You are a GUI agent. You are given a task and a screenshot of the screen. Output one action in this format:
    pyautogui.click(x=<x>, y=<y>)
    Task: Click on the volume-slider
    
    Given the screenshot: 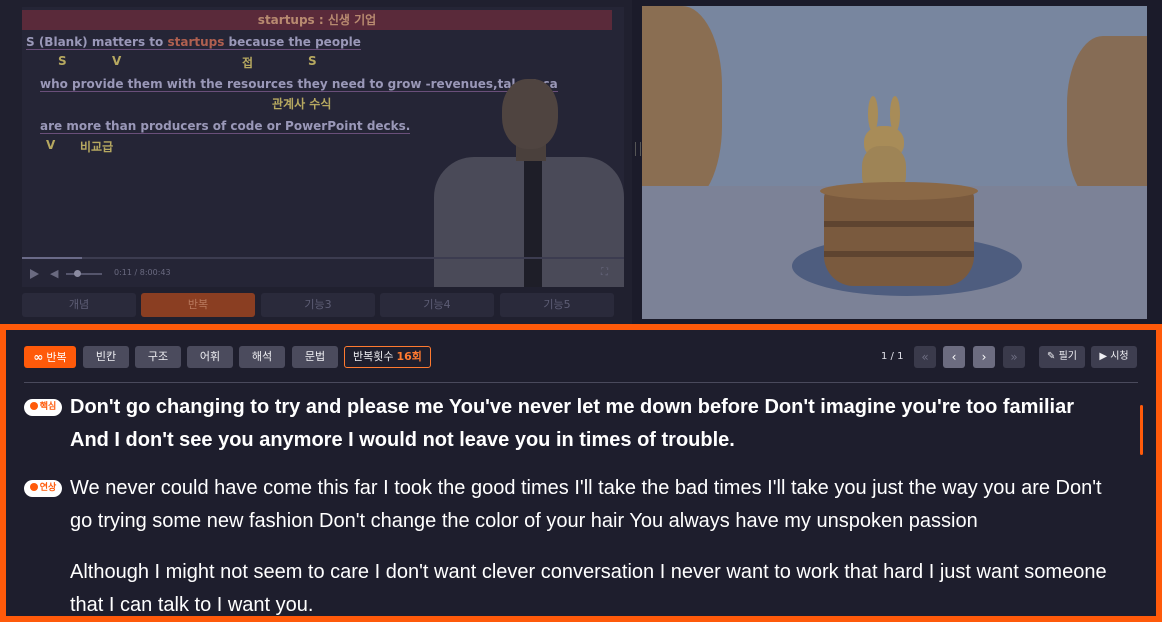 What is the action you would take?
    pyautogui.click(x=84, y=273)
    